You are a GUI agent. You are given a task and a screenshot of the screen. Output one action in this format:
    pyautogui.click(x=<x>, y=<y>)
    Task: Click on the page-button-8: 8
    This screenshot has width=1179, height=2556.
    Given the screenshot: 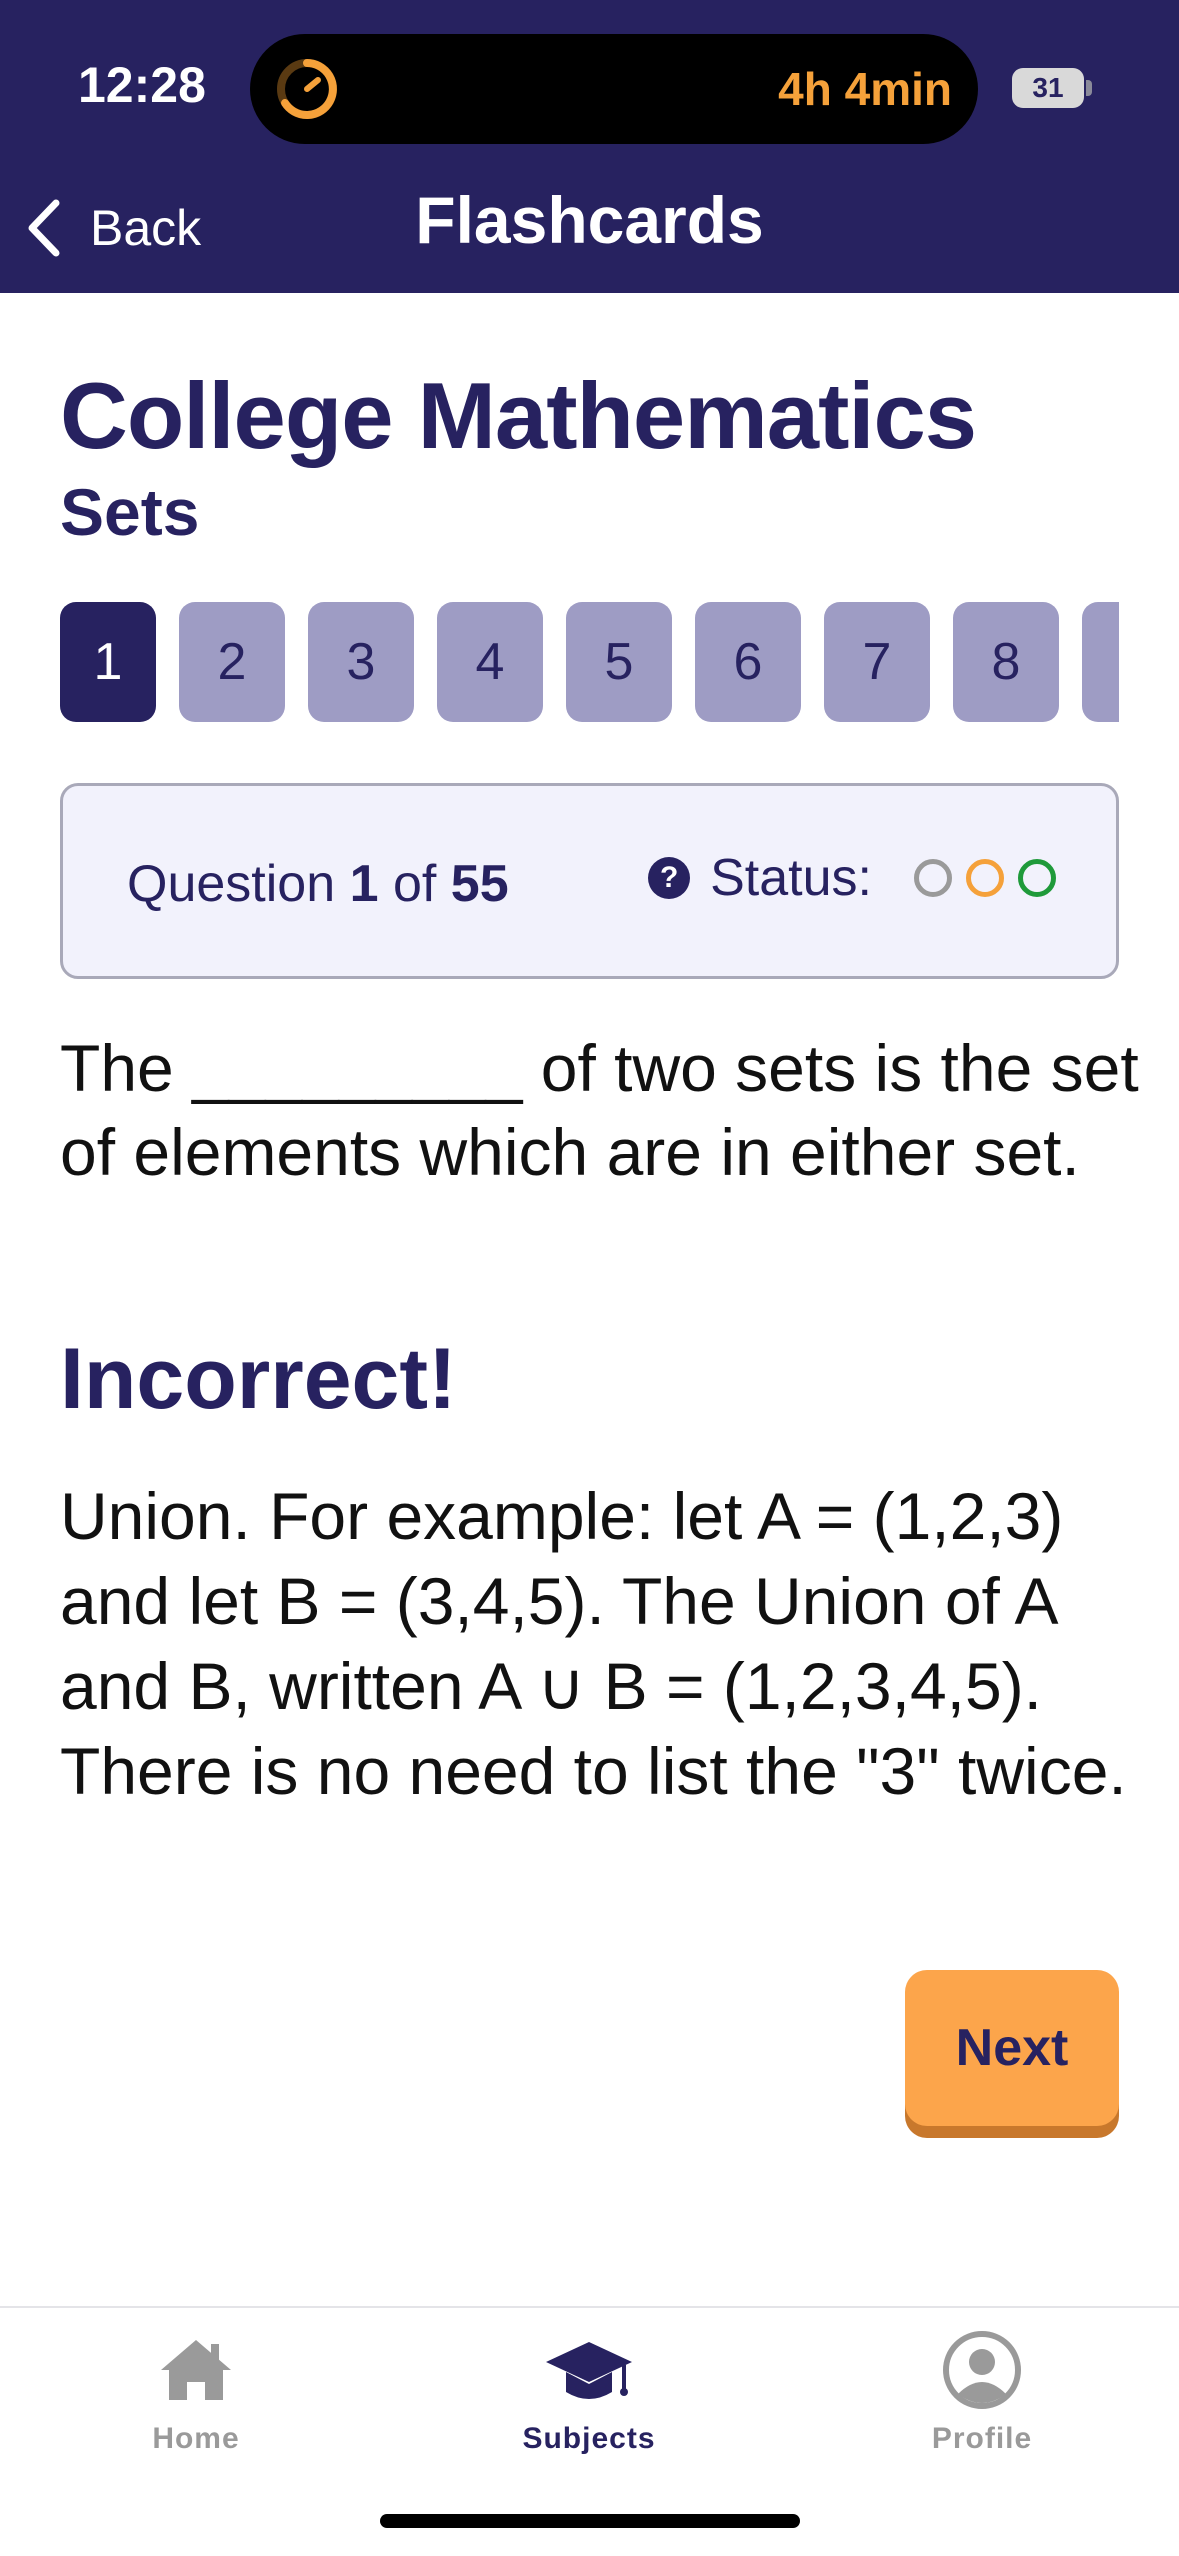 What is the action you would take?
    pyautogui.click(x=1006, y=662)
    